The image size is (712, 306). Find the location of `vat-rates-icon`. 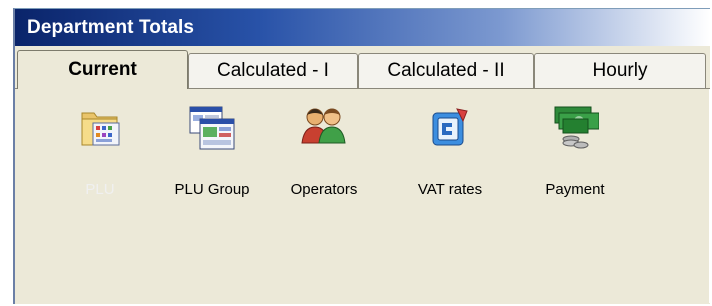

vat-rates-icon is located at coordinates (450, 129).